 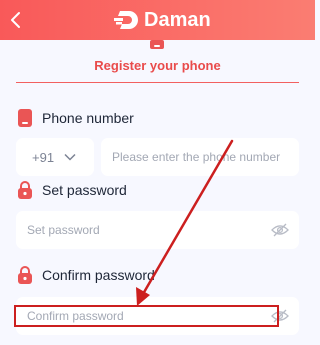 What do you see at coordinates (126, 20) in the screenshot?
I see `brand-d-logo-icon` at bounding box center [126, 20].